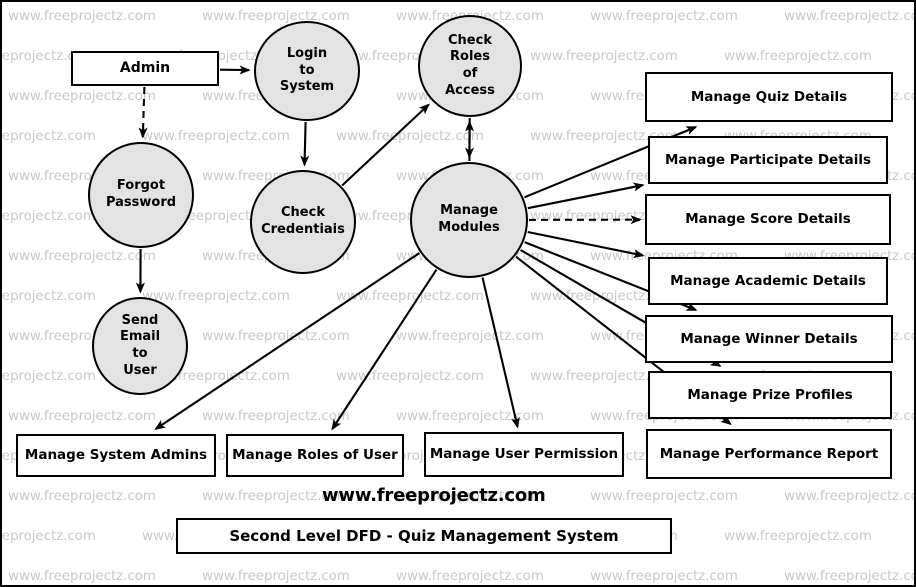  I want to click on process-label-send_email: Send Email to User, so click(140, 345).